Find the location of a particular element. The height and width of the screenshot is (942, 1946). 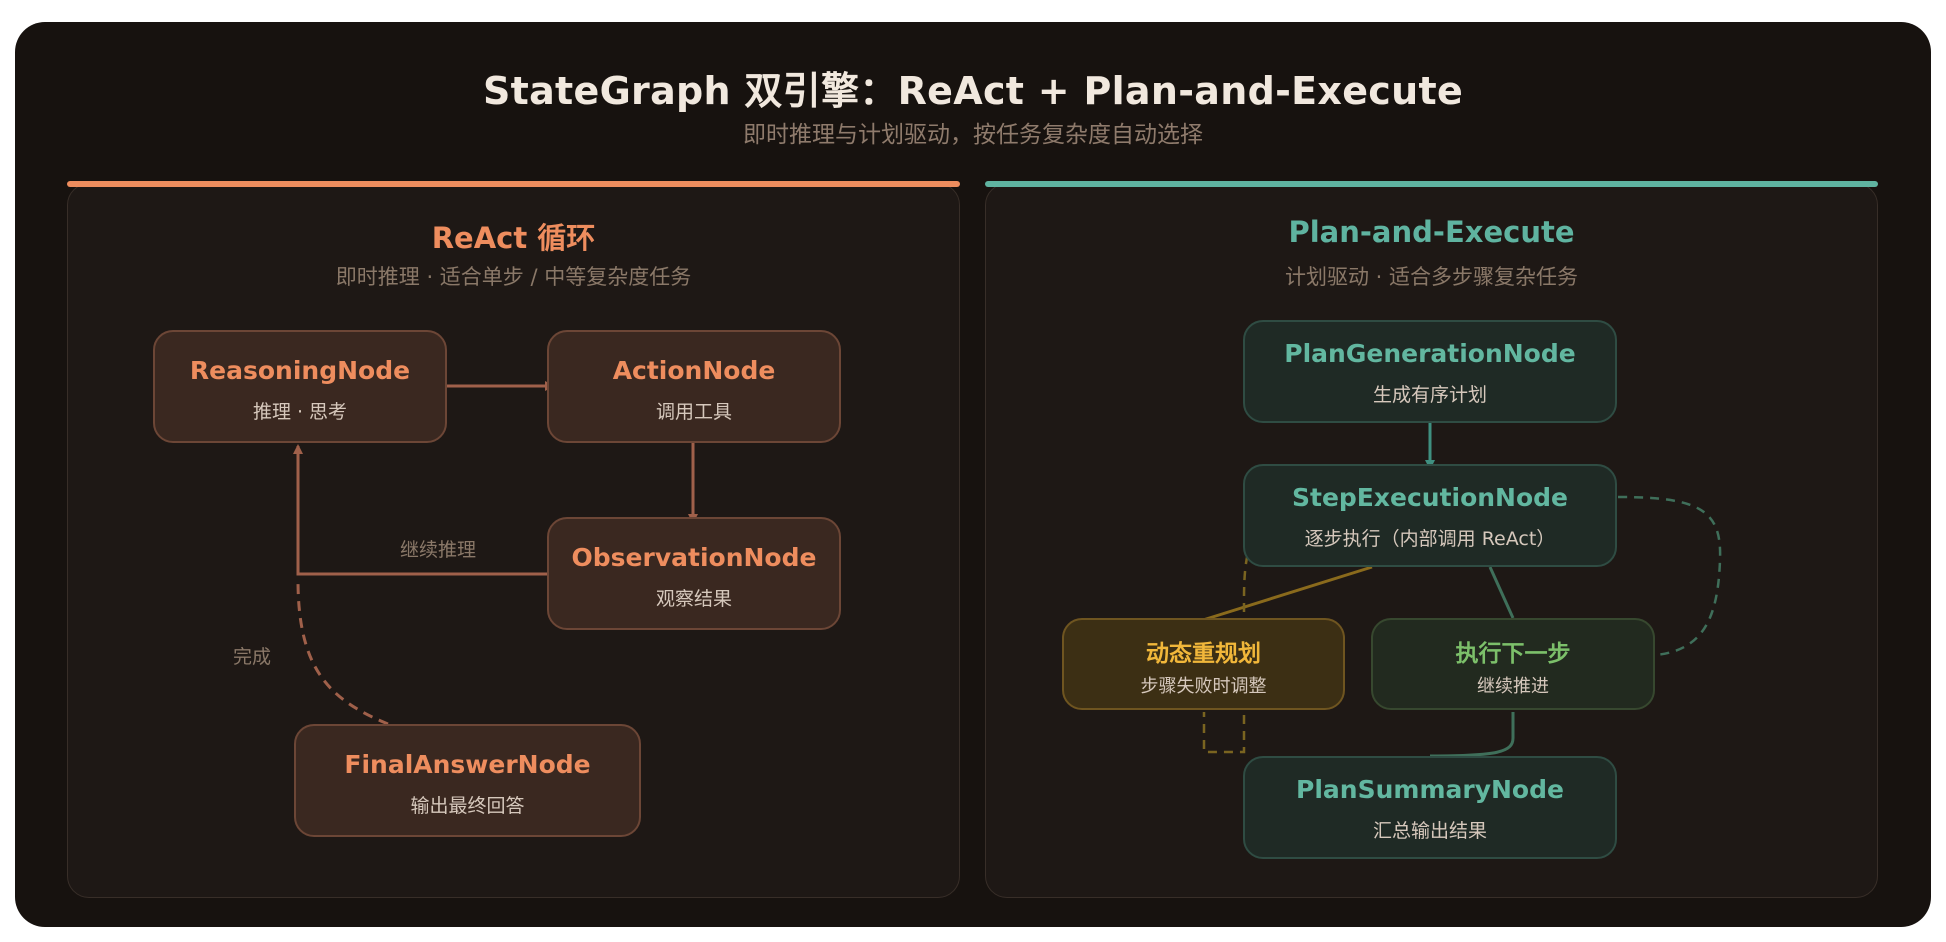

observation-node: ObservationNode 观察结果 is located at coordinates (694, 573).